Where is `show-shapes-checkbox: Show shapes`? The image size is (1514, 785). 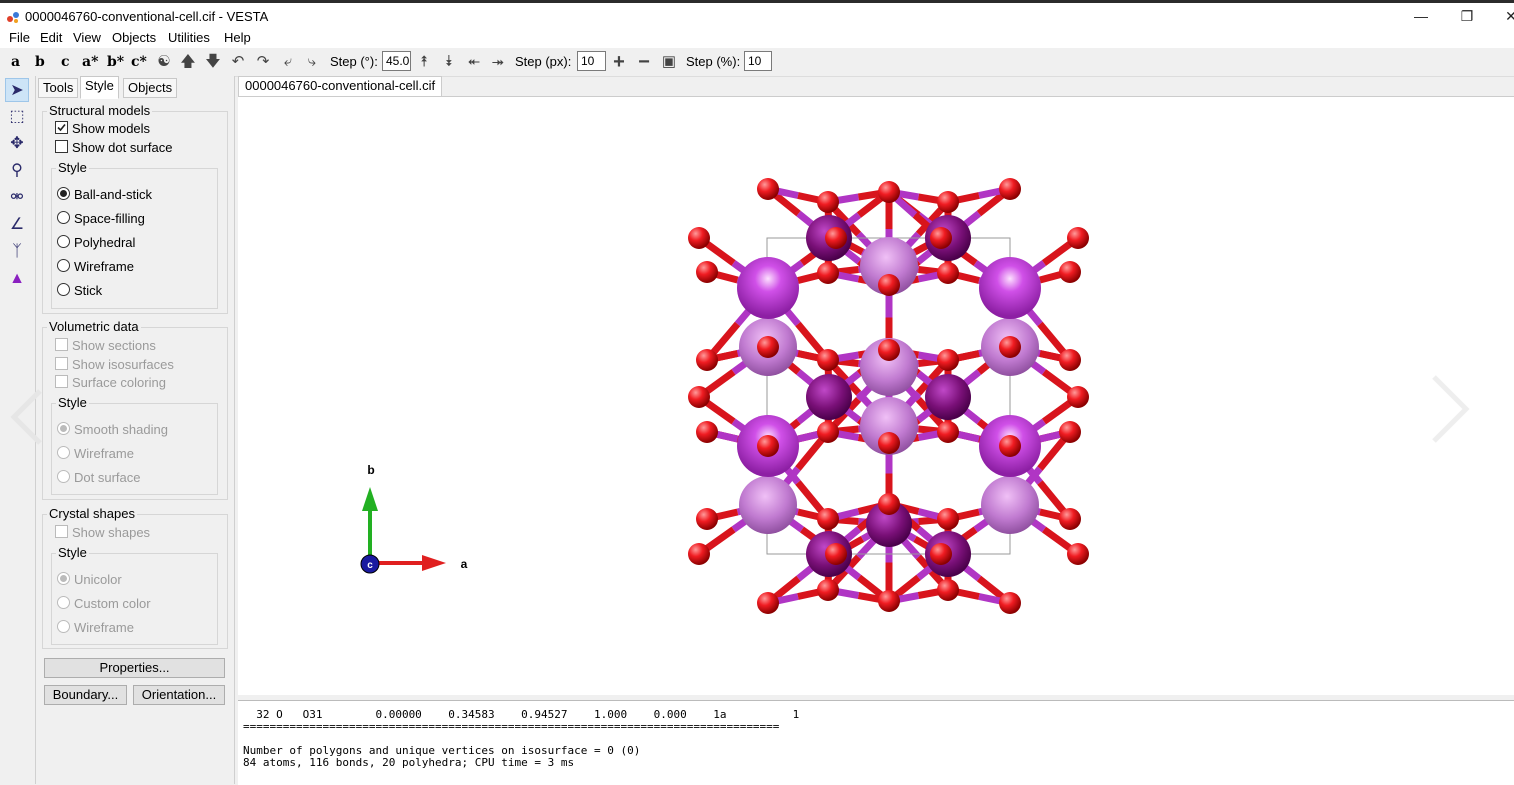
show-shapes-checkbox: Show shapes is located at coordinates (102, 532).